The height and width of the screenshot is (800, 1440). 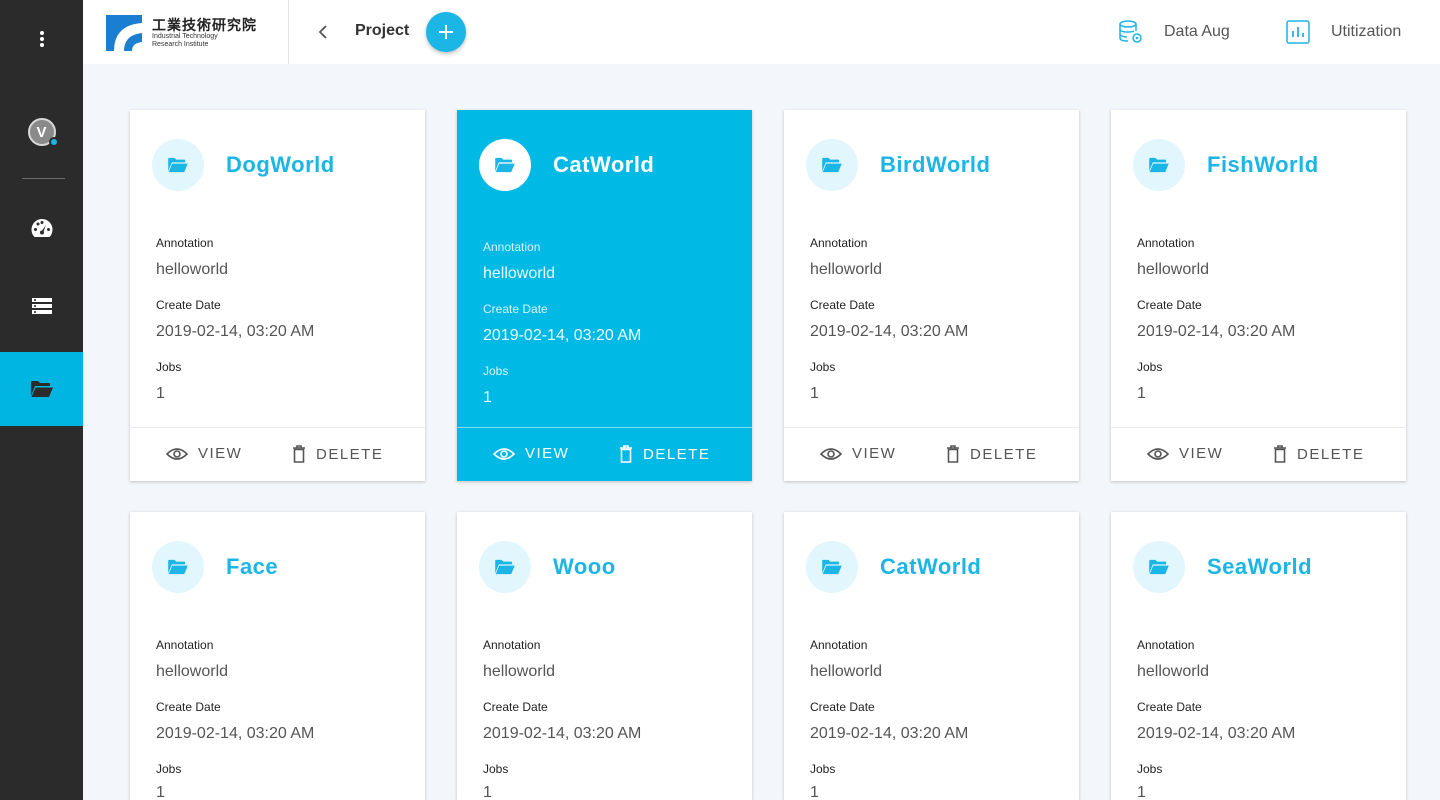 I want to click on avatar: V, so click(x=43, y=132).